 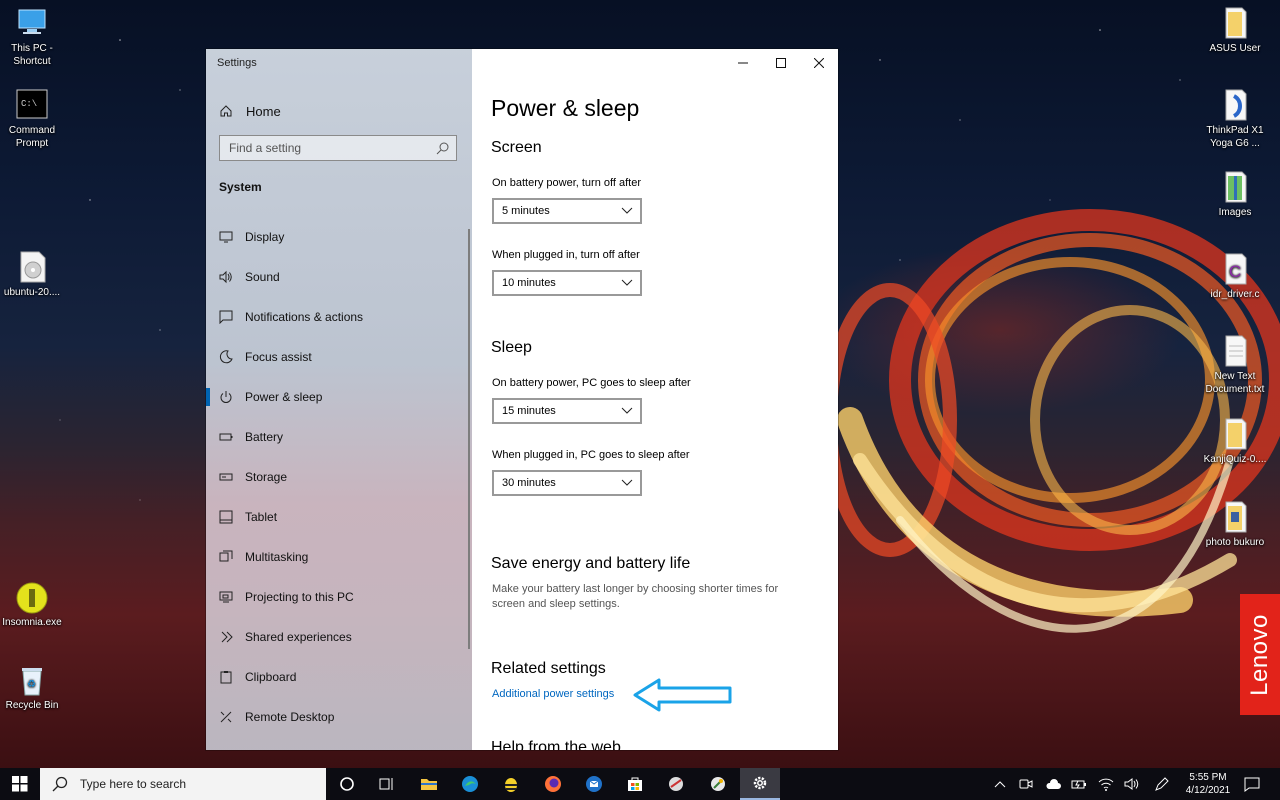 What do you see at coordinates (337, 357) in the screenshot?
I see `nav-item-focus-assist: Focus assist` at bounding box center [337, 357].